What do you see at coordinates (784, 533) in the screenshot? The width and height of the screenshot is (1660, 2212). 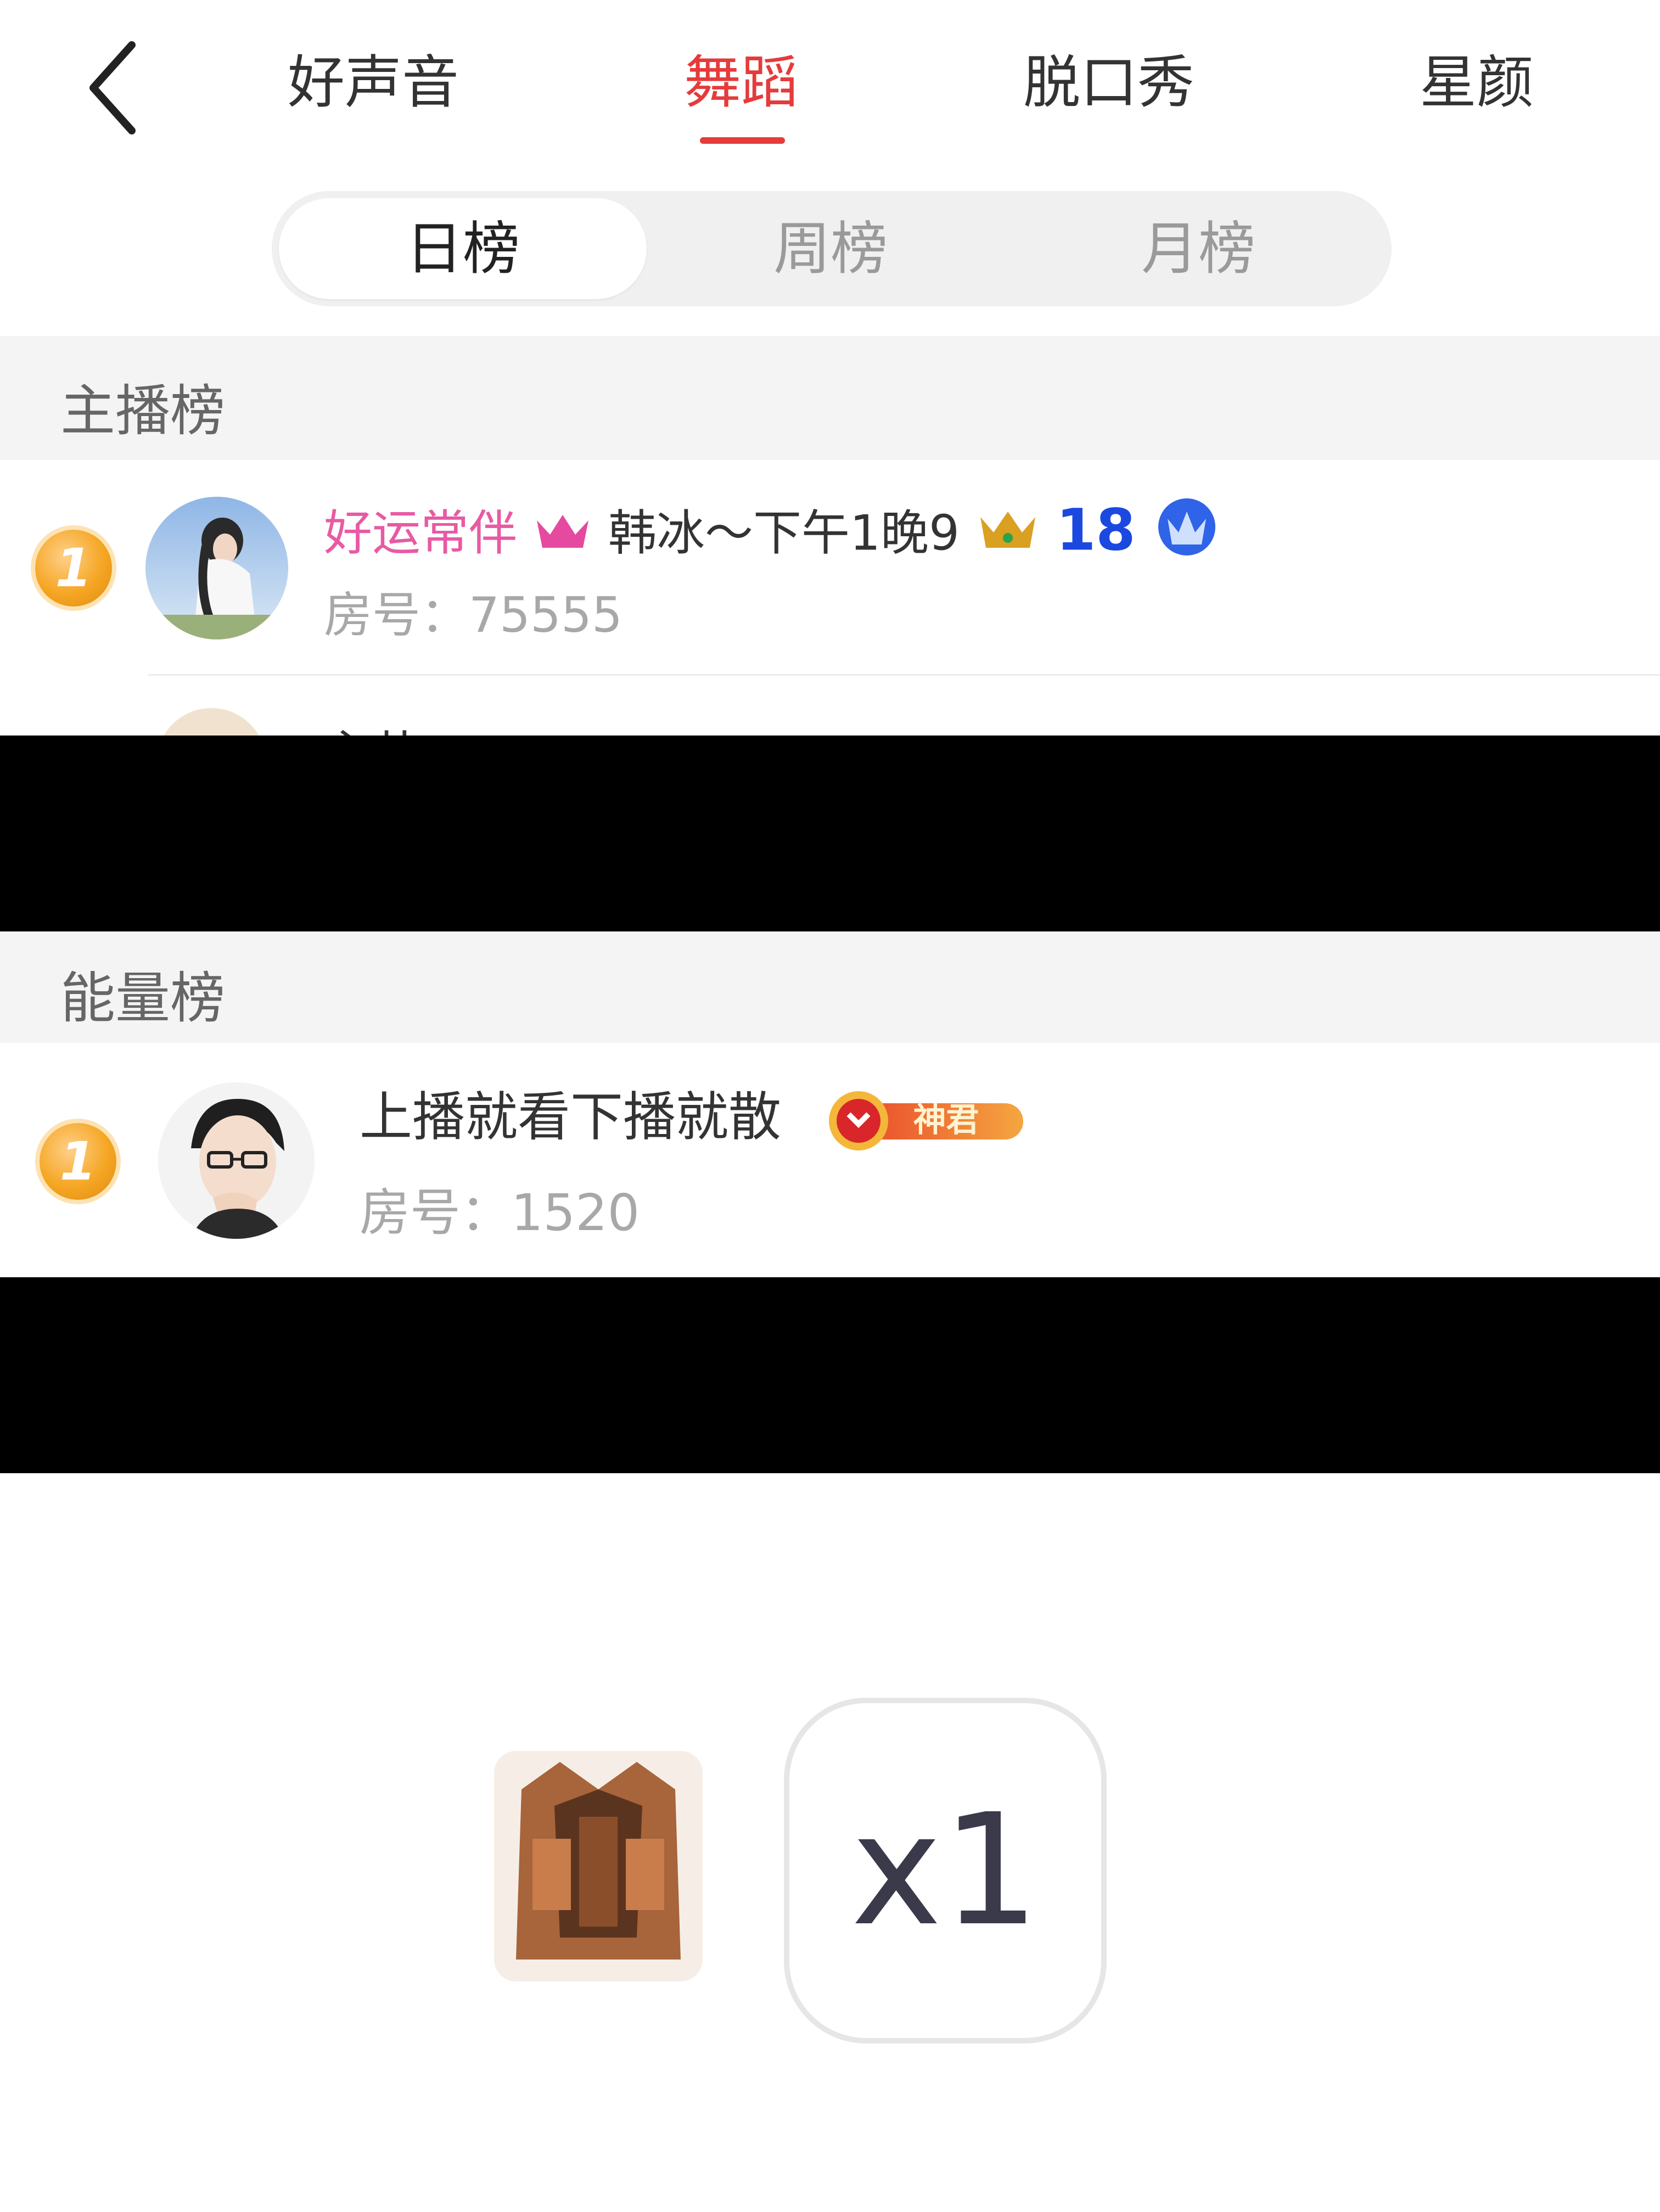 I see `host-name-rest: 韩冰～下午1晚9` at bounding box center [784, 533].